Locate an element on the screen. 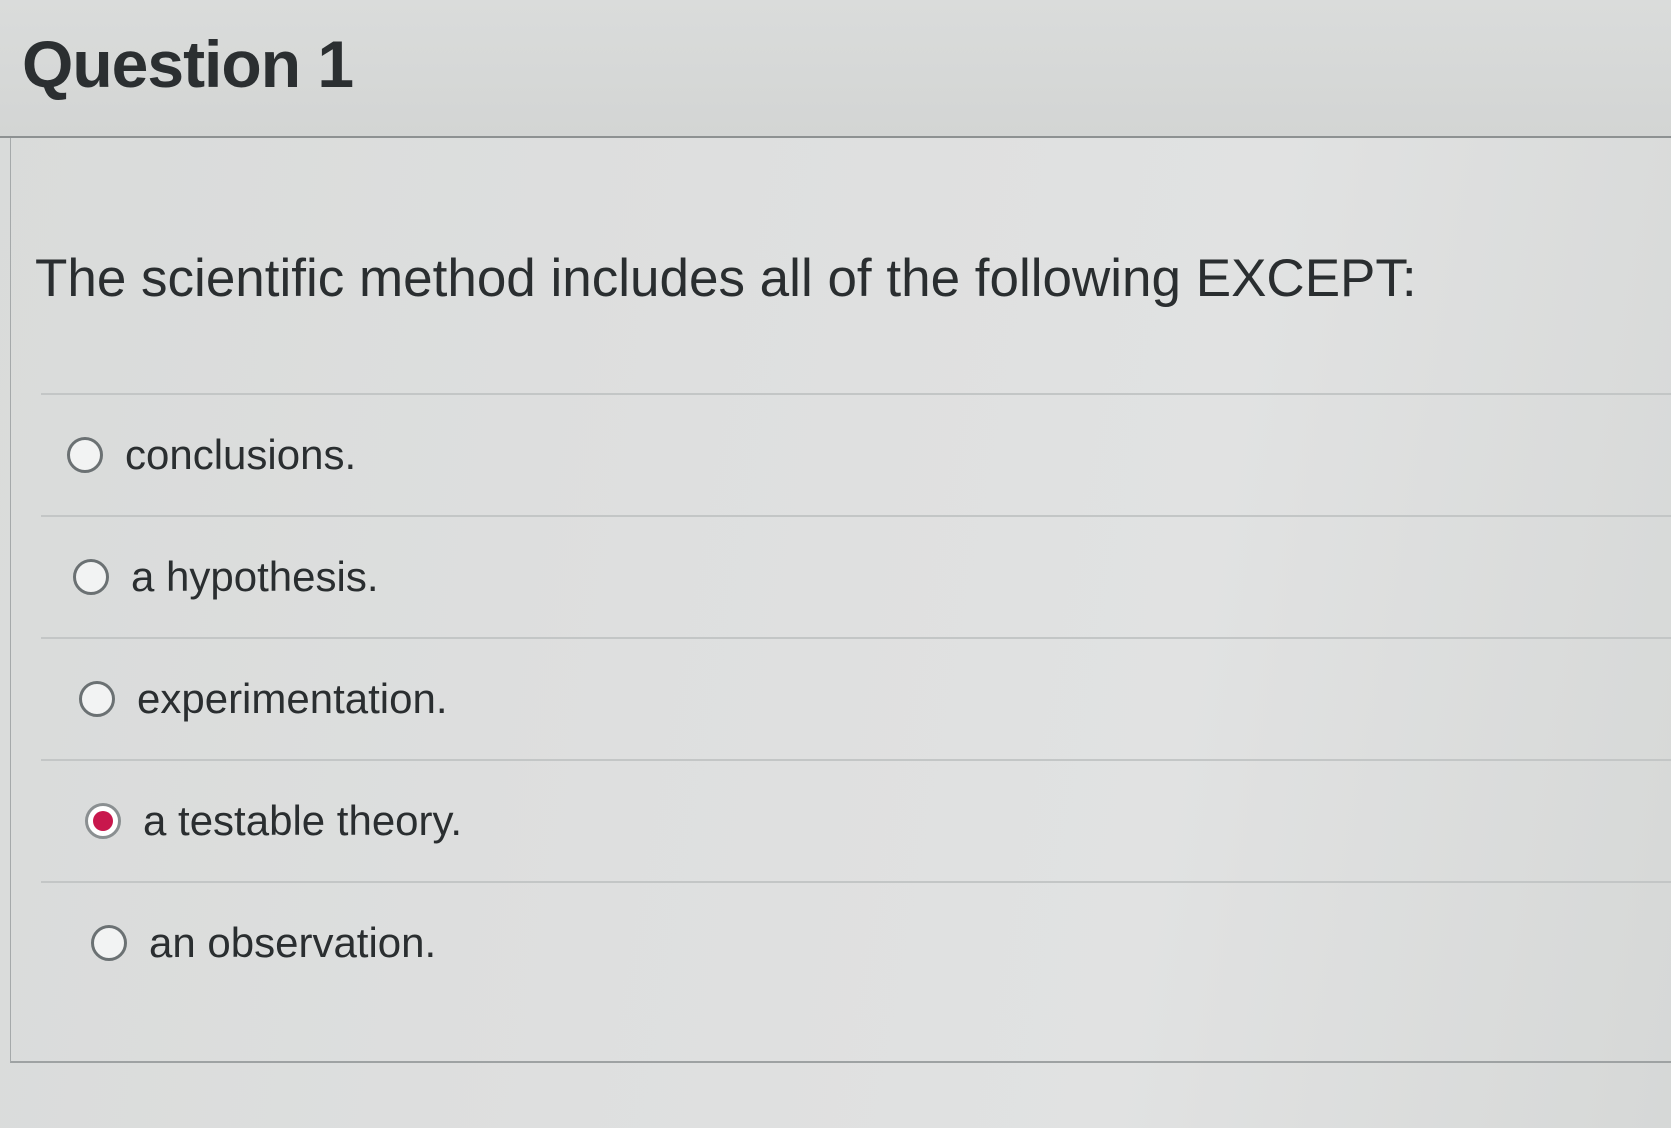 Image resolution: width=1671 pixels, height=1128 pixels. radio-button-selected is located at coordinates (103, 821).